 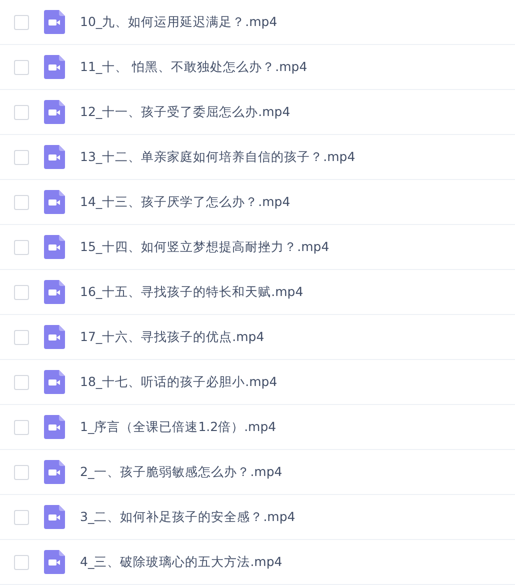 I want to click on file-name: 15_十四、如何竖立梦想提高耐挫力？.mp4, so click(x=205, y=247).